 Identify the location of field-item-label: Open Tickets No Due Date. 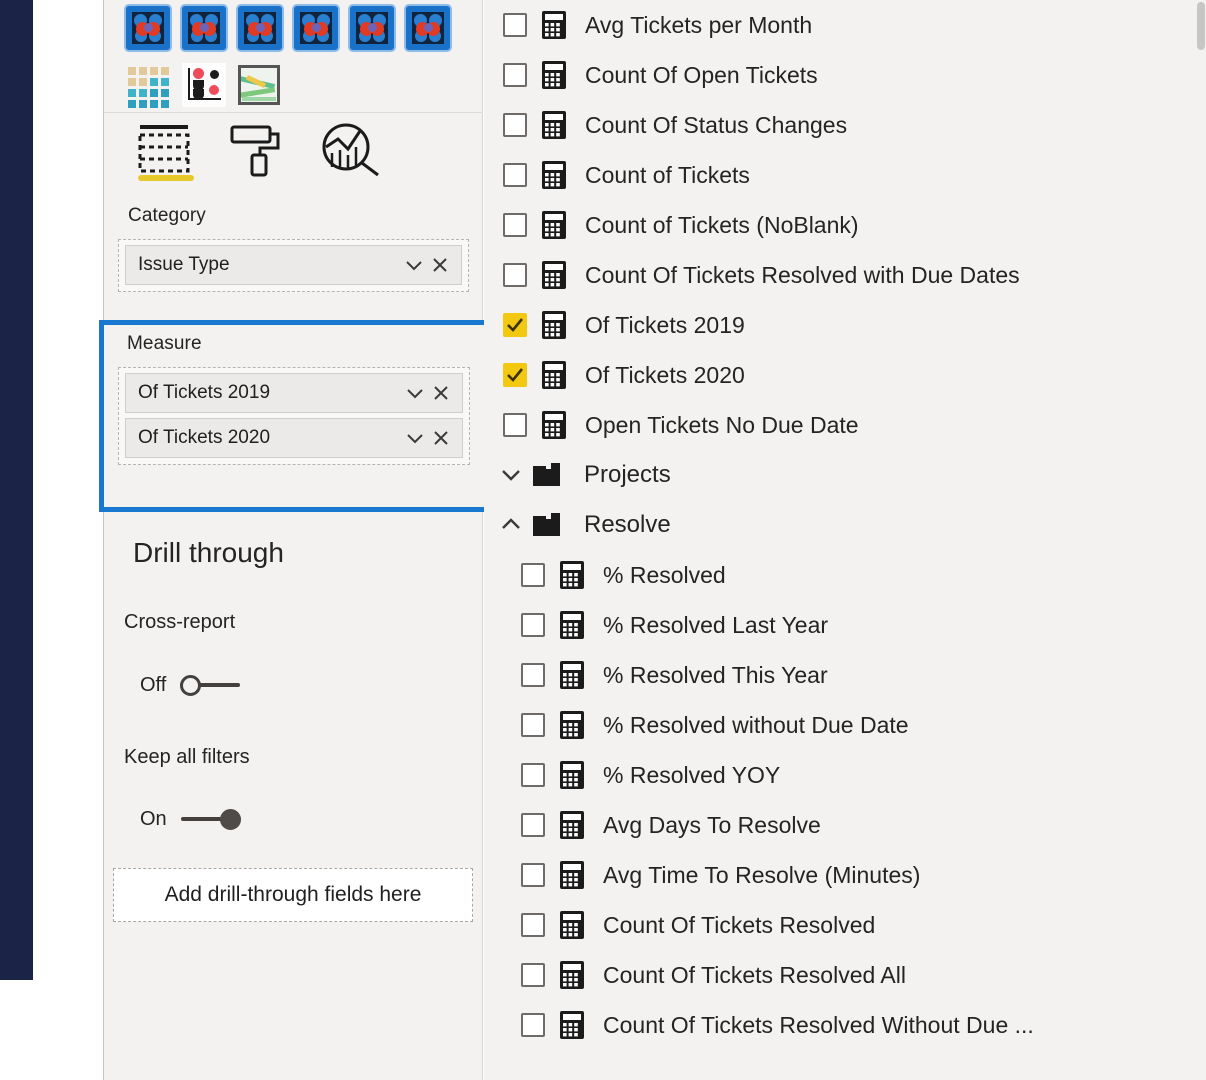
(722, 424).